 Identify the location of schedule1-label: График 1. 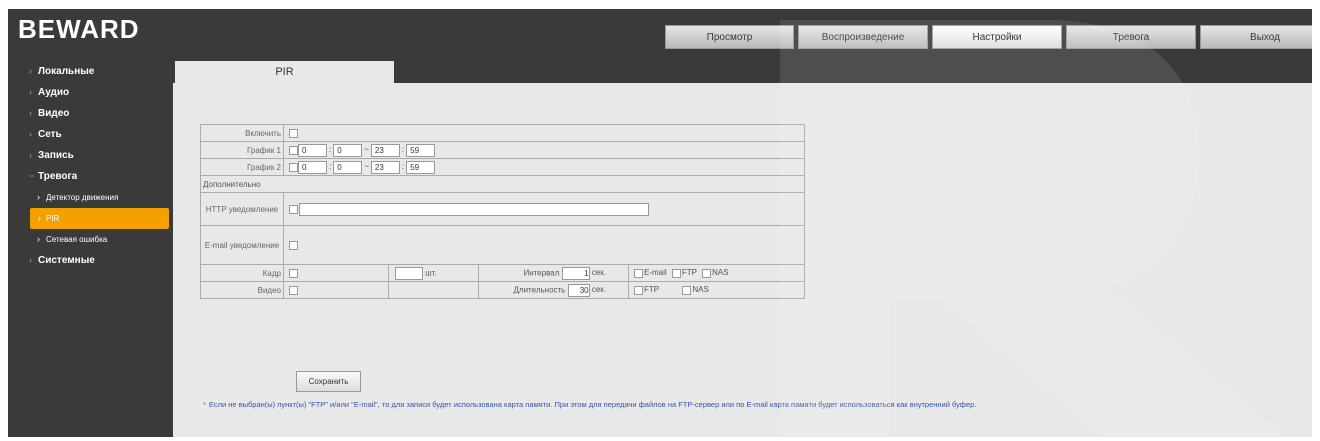
(242, 150).